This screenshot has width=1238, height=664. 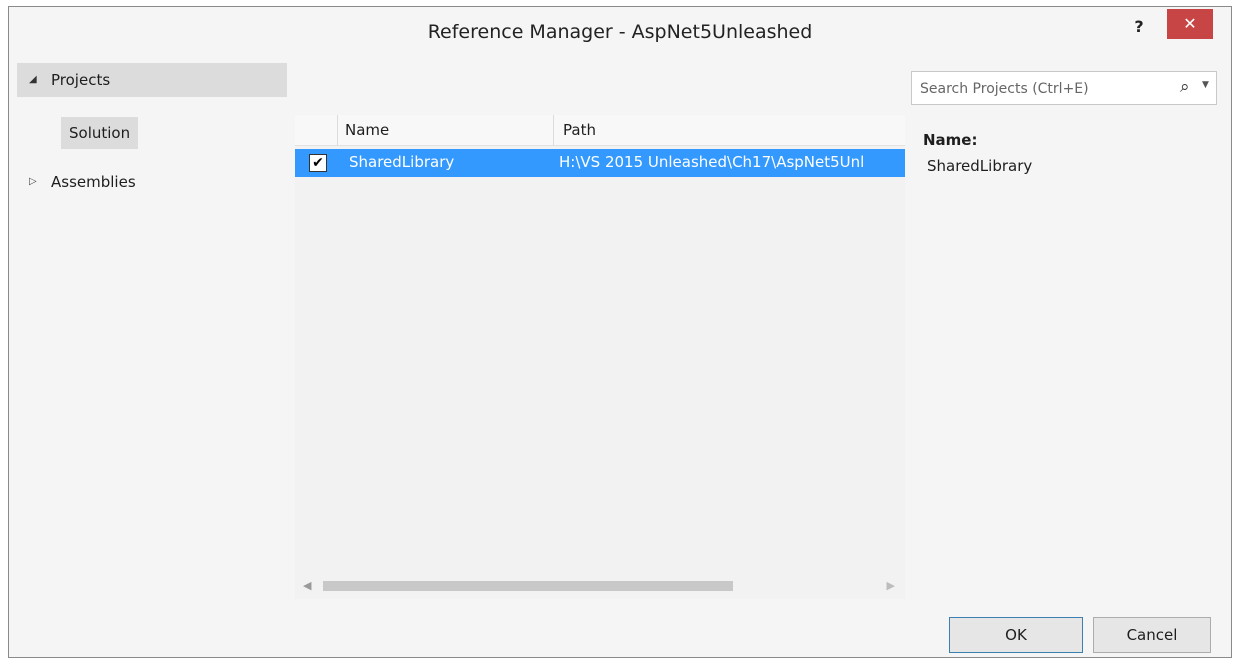 What do you see at coordinates (1139, 27) in the screenshot?
I see `help-button: ?` at bounding box center [1139, 27].